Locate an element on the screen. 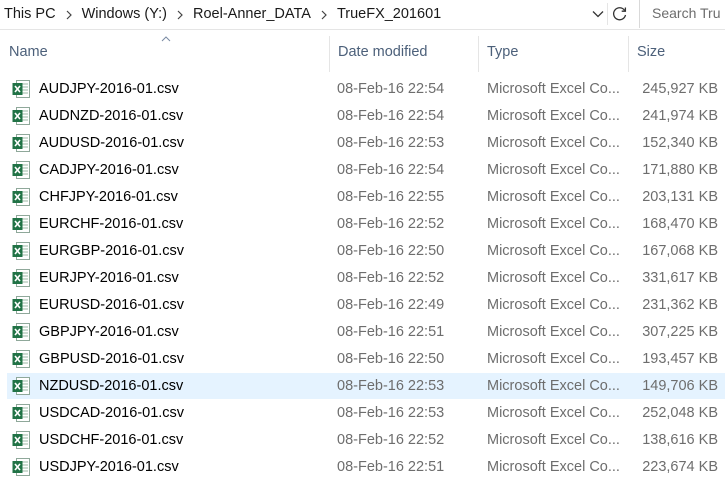  column-header-date-modified: Date modified is located at coordinates (404, 52).